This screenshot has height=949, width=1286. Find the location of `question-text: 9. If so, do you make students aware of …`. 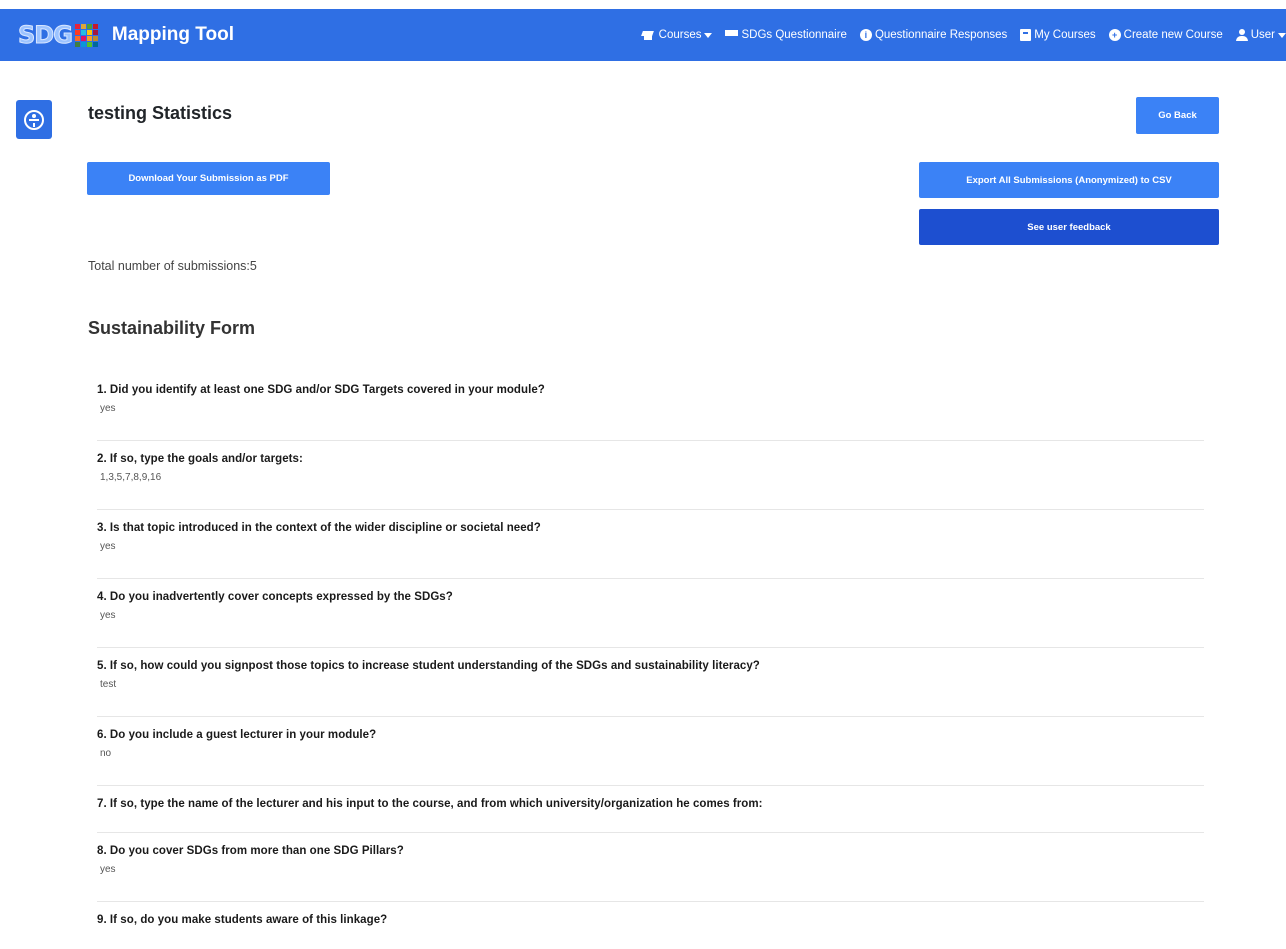

question-text: 9. If so, do you make students aware of … is located at coordinates (242, 920).